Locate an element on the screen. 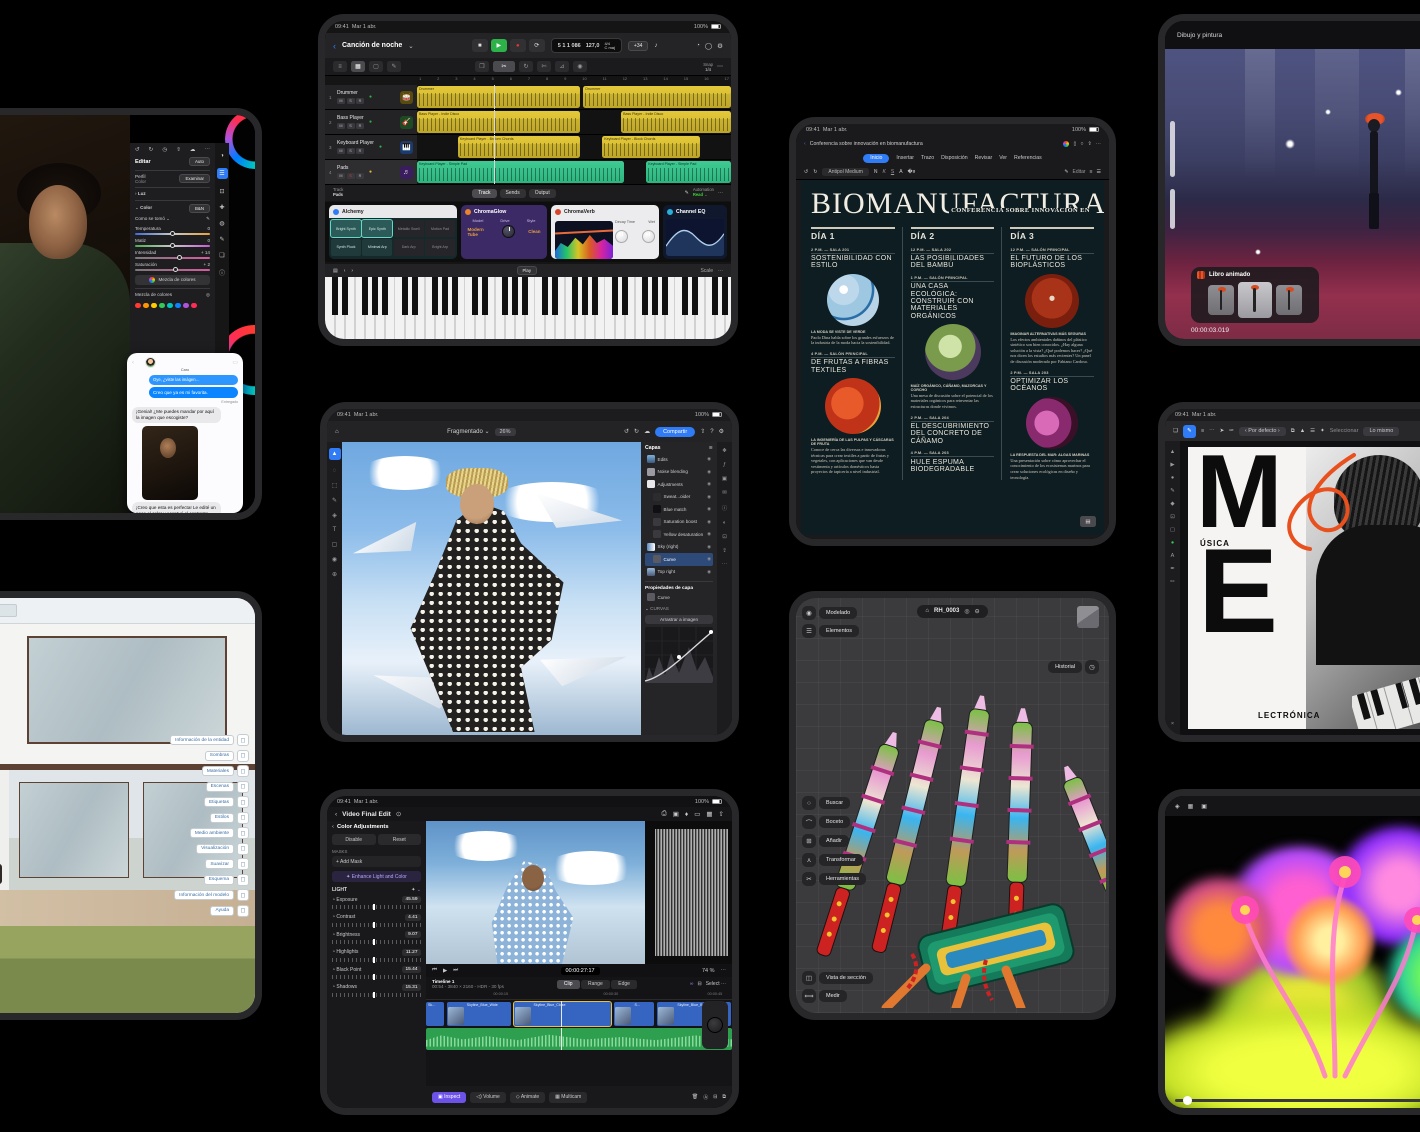  region: Keyboard Player - Block Chords is located at coordinates (651, 147).